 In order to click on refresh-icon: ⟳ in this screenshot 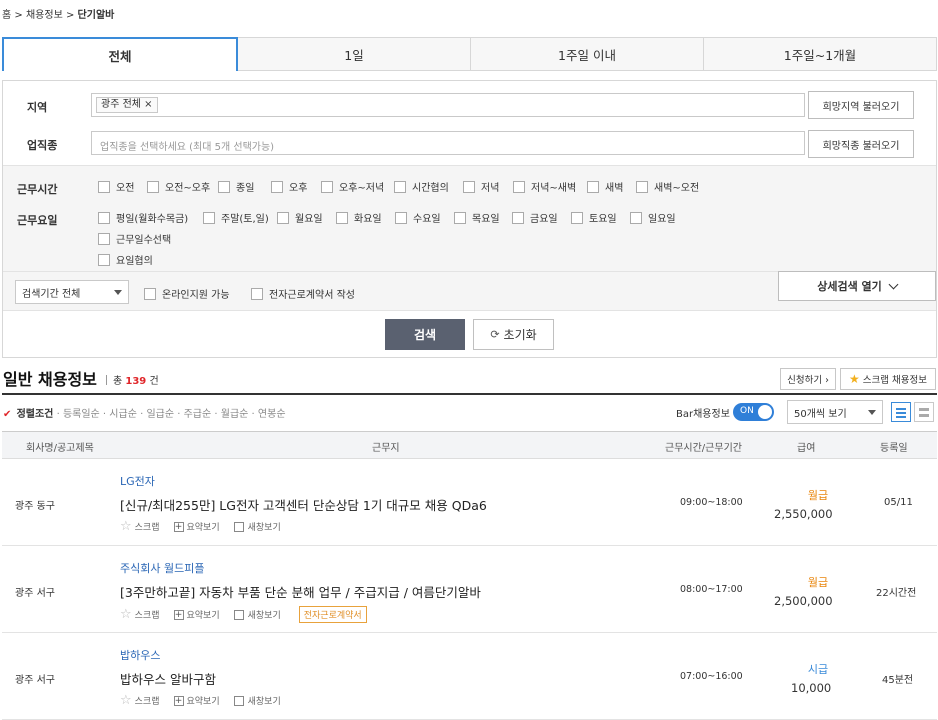, I will do `click(495, 334)`.